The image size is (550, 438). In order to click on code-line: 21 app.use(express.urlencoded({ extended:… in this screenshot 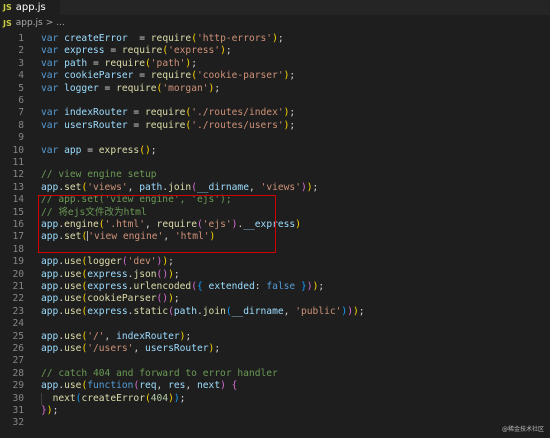, I will do `click(275, 287)`.